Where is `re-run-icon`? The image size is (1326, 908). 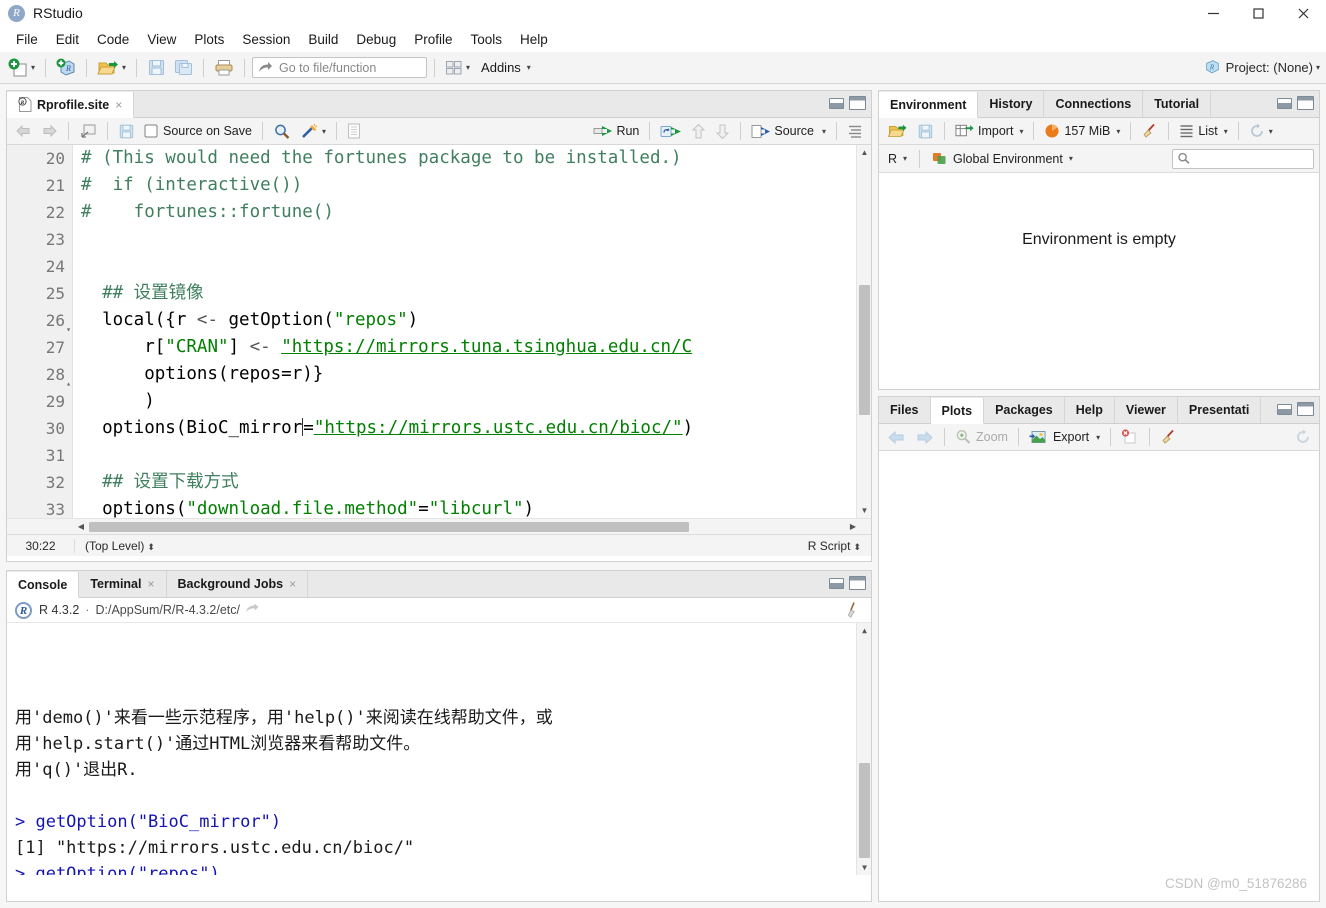
re-run-icon is located at coordinates (671, 131).